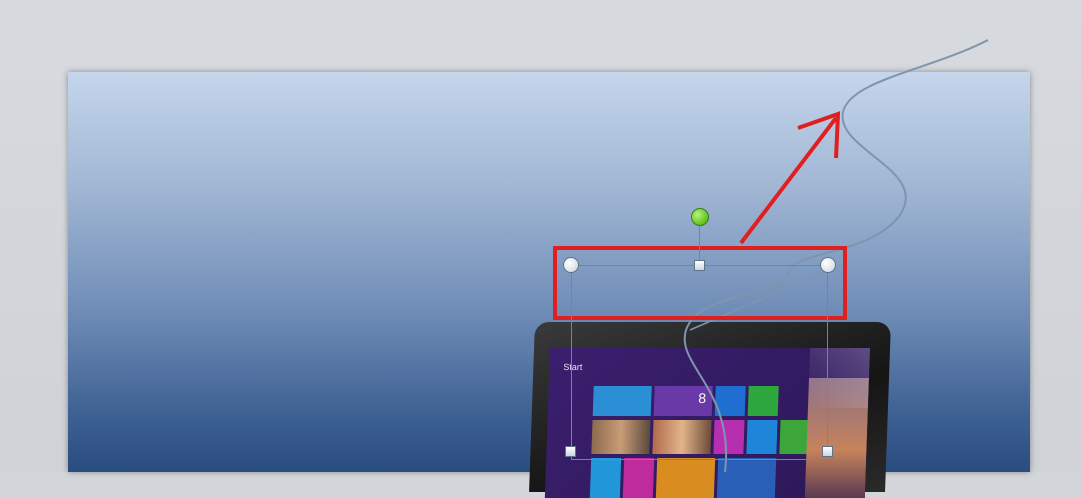 The width and height of the screenshot is (1081, 498). I want to click on selection-box, so click(699, 362).